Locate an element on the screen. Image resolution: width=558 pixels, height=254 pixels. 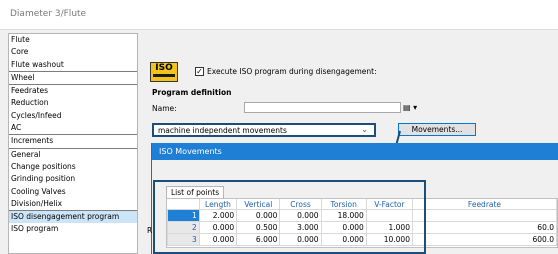
column-header-cross: Cross is located at coordinates (300, 204).